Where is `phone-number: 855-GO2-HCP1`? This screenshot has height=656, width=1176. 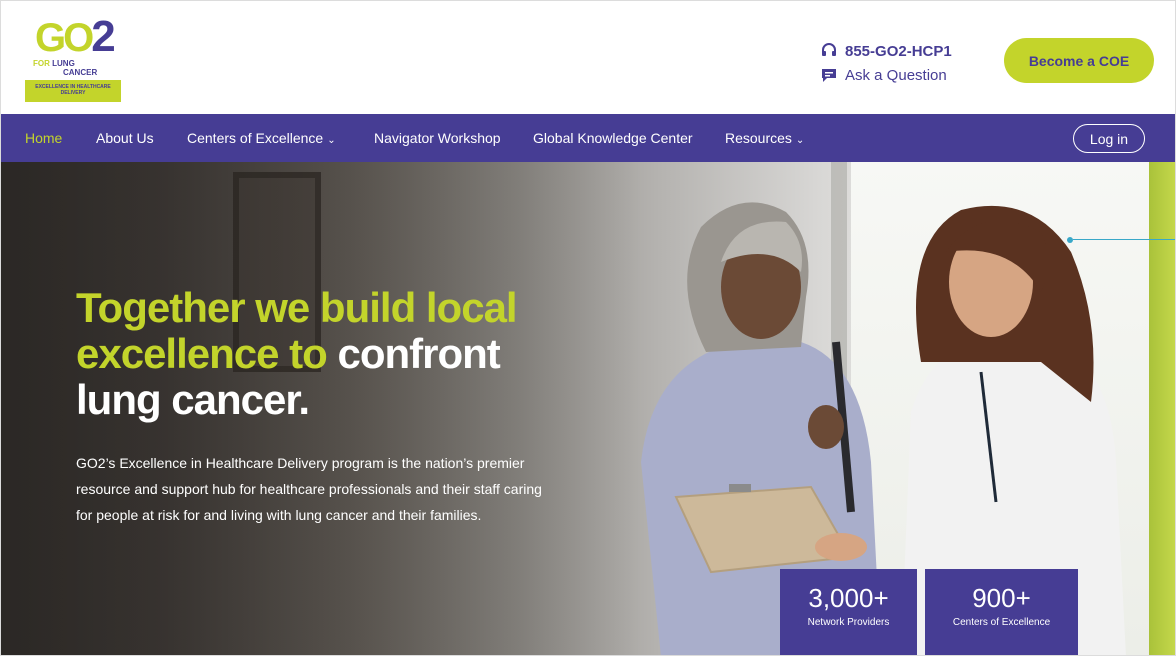 phone-number: 855-GO2-HCP1 is located at coordinates (898, 51).